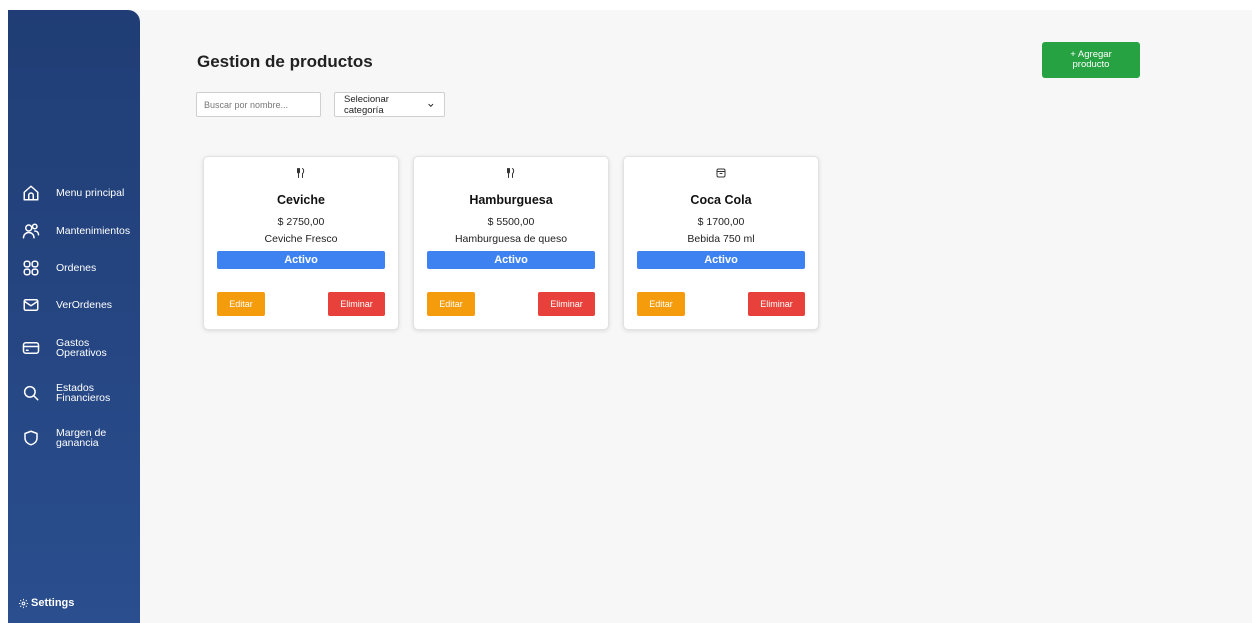  Describe the element at coordinates (511, 239) in the screenshot. I see `product-description: Hamburguesa de queso` at that location.